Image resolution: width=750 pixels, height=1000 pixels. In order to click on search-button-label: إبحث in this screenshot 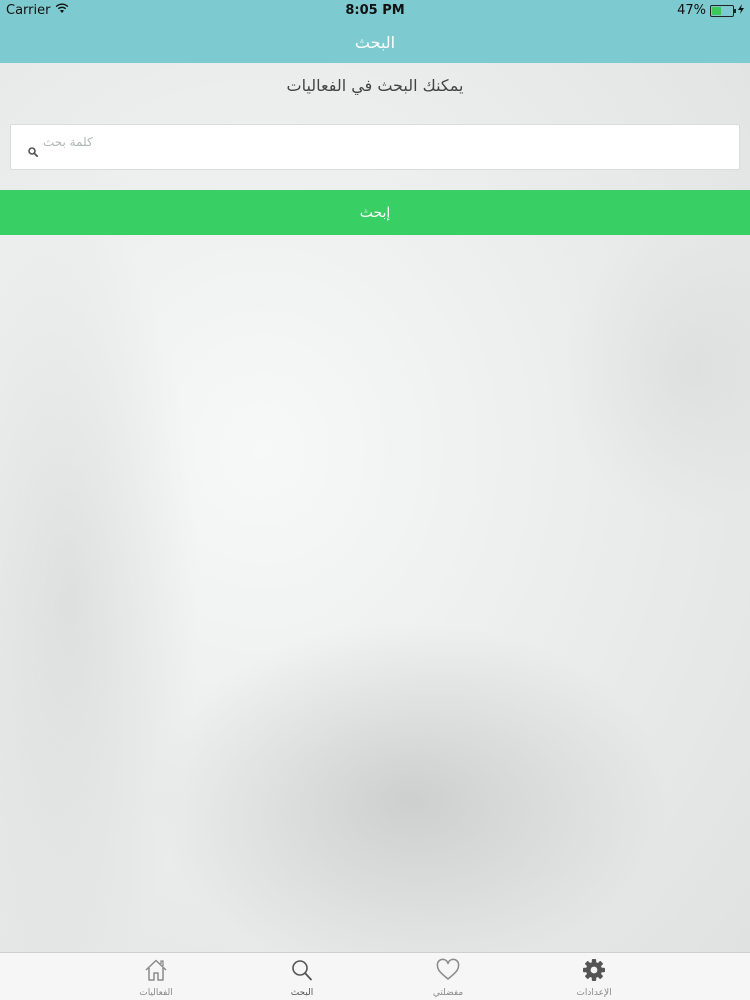, I will do `click(375, 212)`.